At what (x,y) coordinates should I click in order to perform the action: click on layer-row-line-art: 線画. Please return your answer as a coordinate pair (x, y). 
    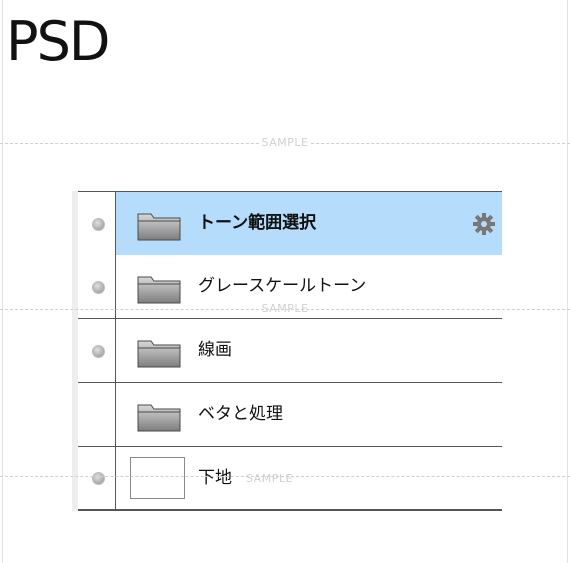
    Looking at the image, I should click on (290, 351).